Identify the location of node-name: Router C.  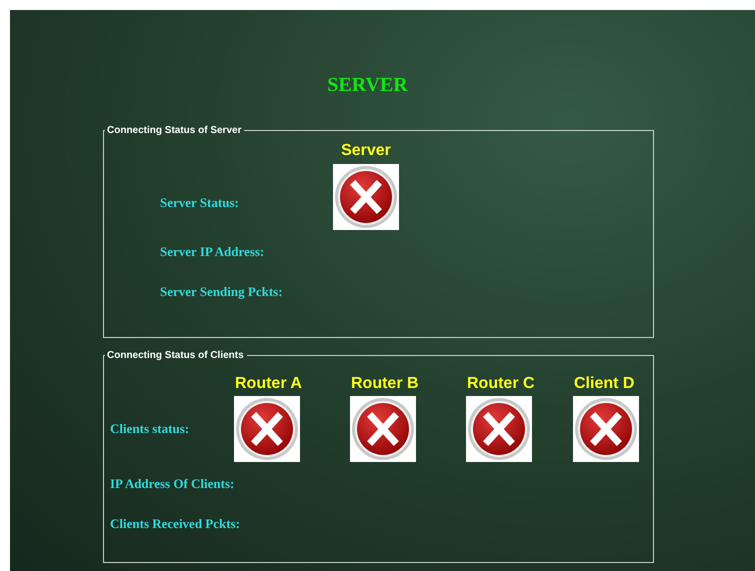
(501, 384).